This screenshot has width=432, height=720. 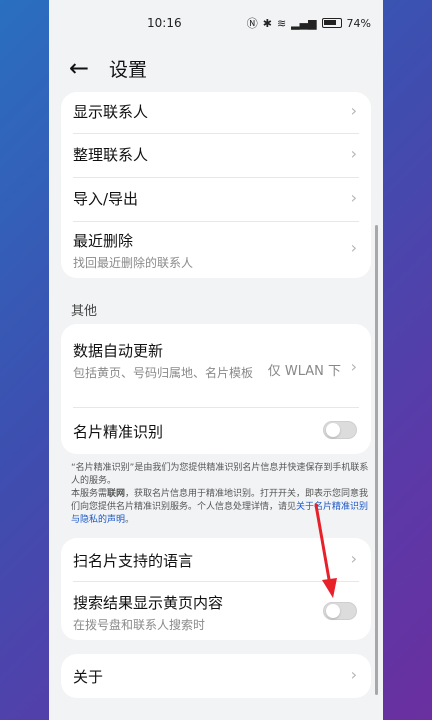 I want to click on description-end: 。, so click(x=130, y=520).